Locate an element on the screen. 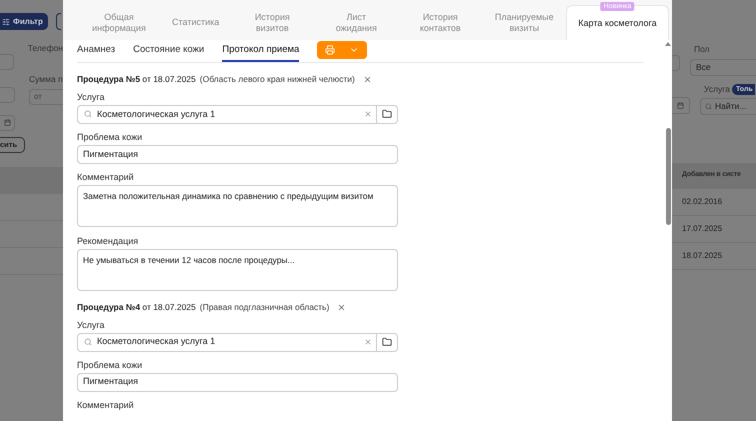  procedure-title: Процедура №4 от 18.07.2025 is located at coordinates (136, 307).